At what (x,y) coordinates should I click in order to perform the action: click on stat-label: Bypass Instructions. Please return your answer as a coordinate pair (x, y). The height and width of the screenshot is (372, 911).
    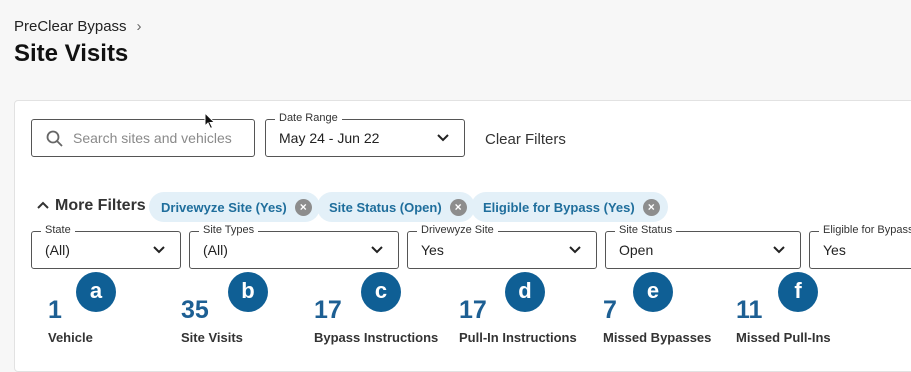
    Looking at the image, I should click on (376, 337).